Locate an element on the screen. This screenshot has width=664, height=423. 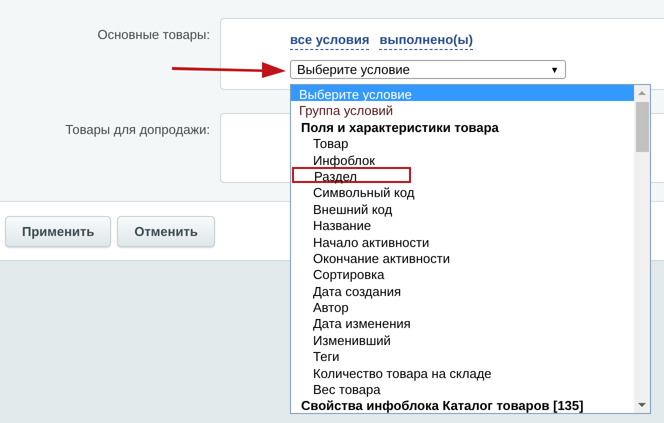
apply-button: Применить is located at coordinates (58, 231).